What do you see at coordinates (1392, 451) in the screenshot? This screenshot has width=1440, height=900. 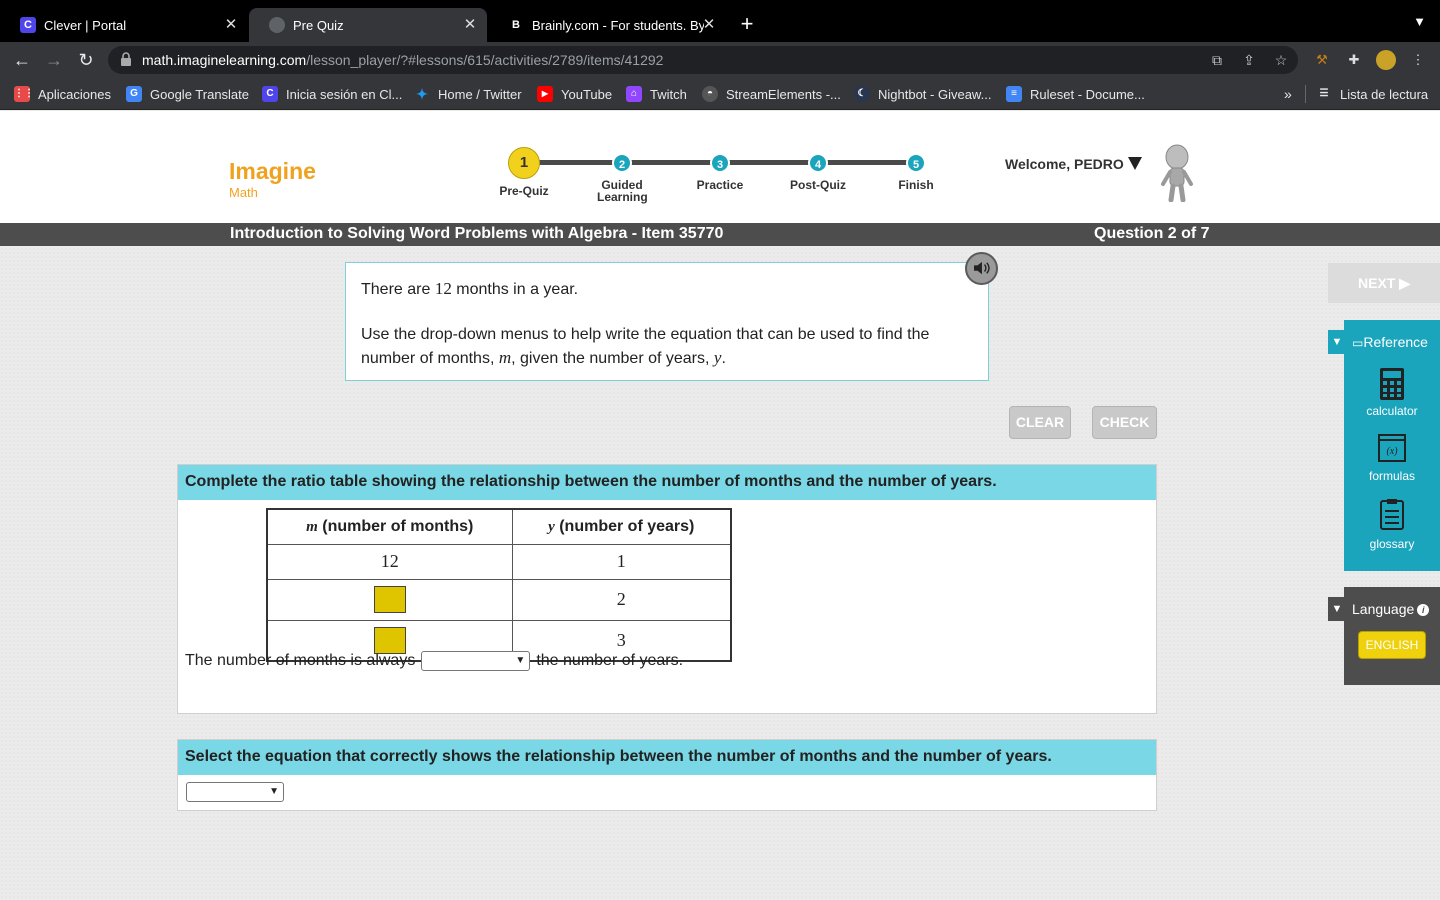 I see `svg-text: (x)` at bounding box center [1392, 451].